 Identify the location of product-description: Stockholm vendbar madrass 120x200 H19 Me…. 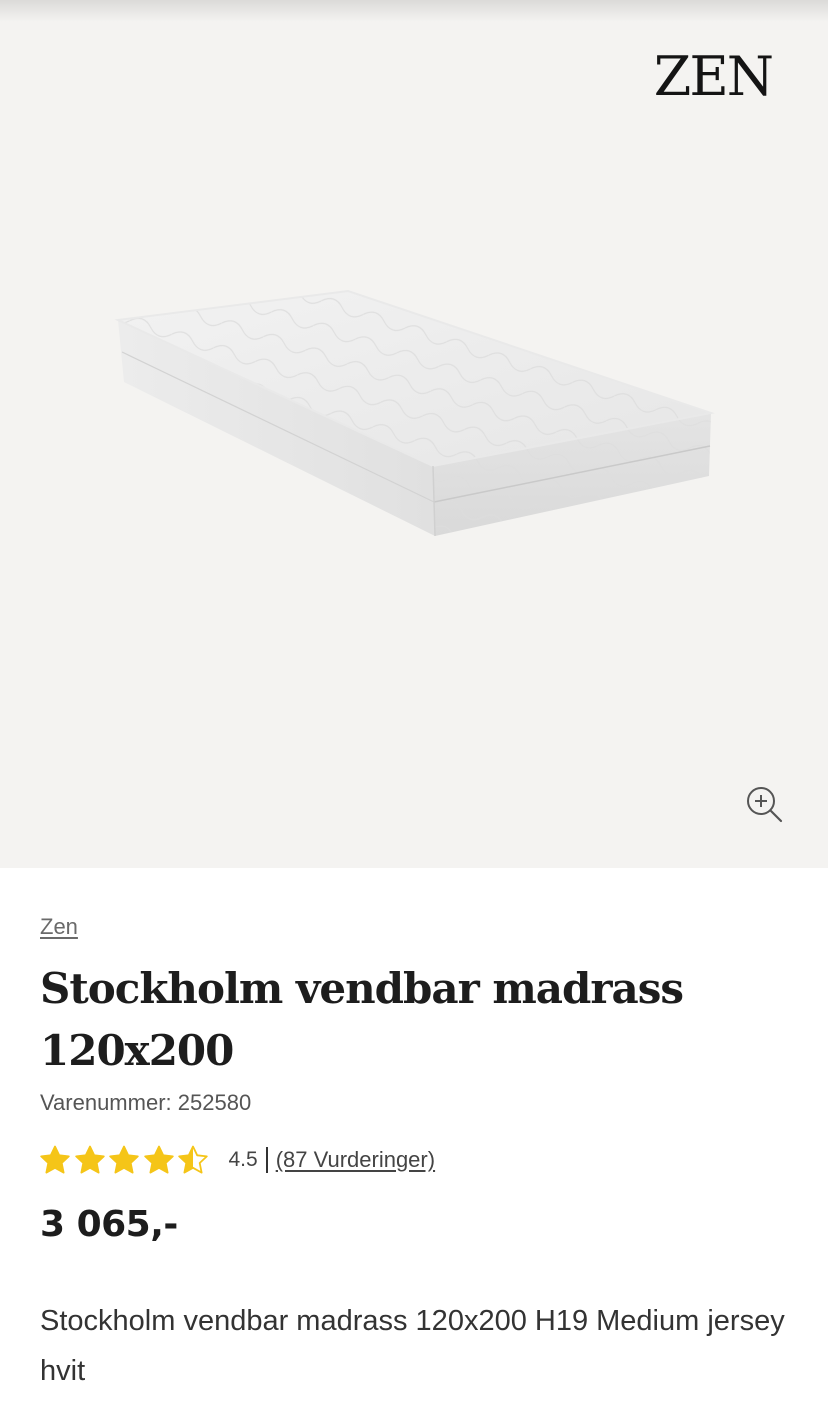
(412, 1346).